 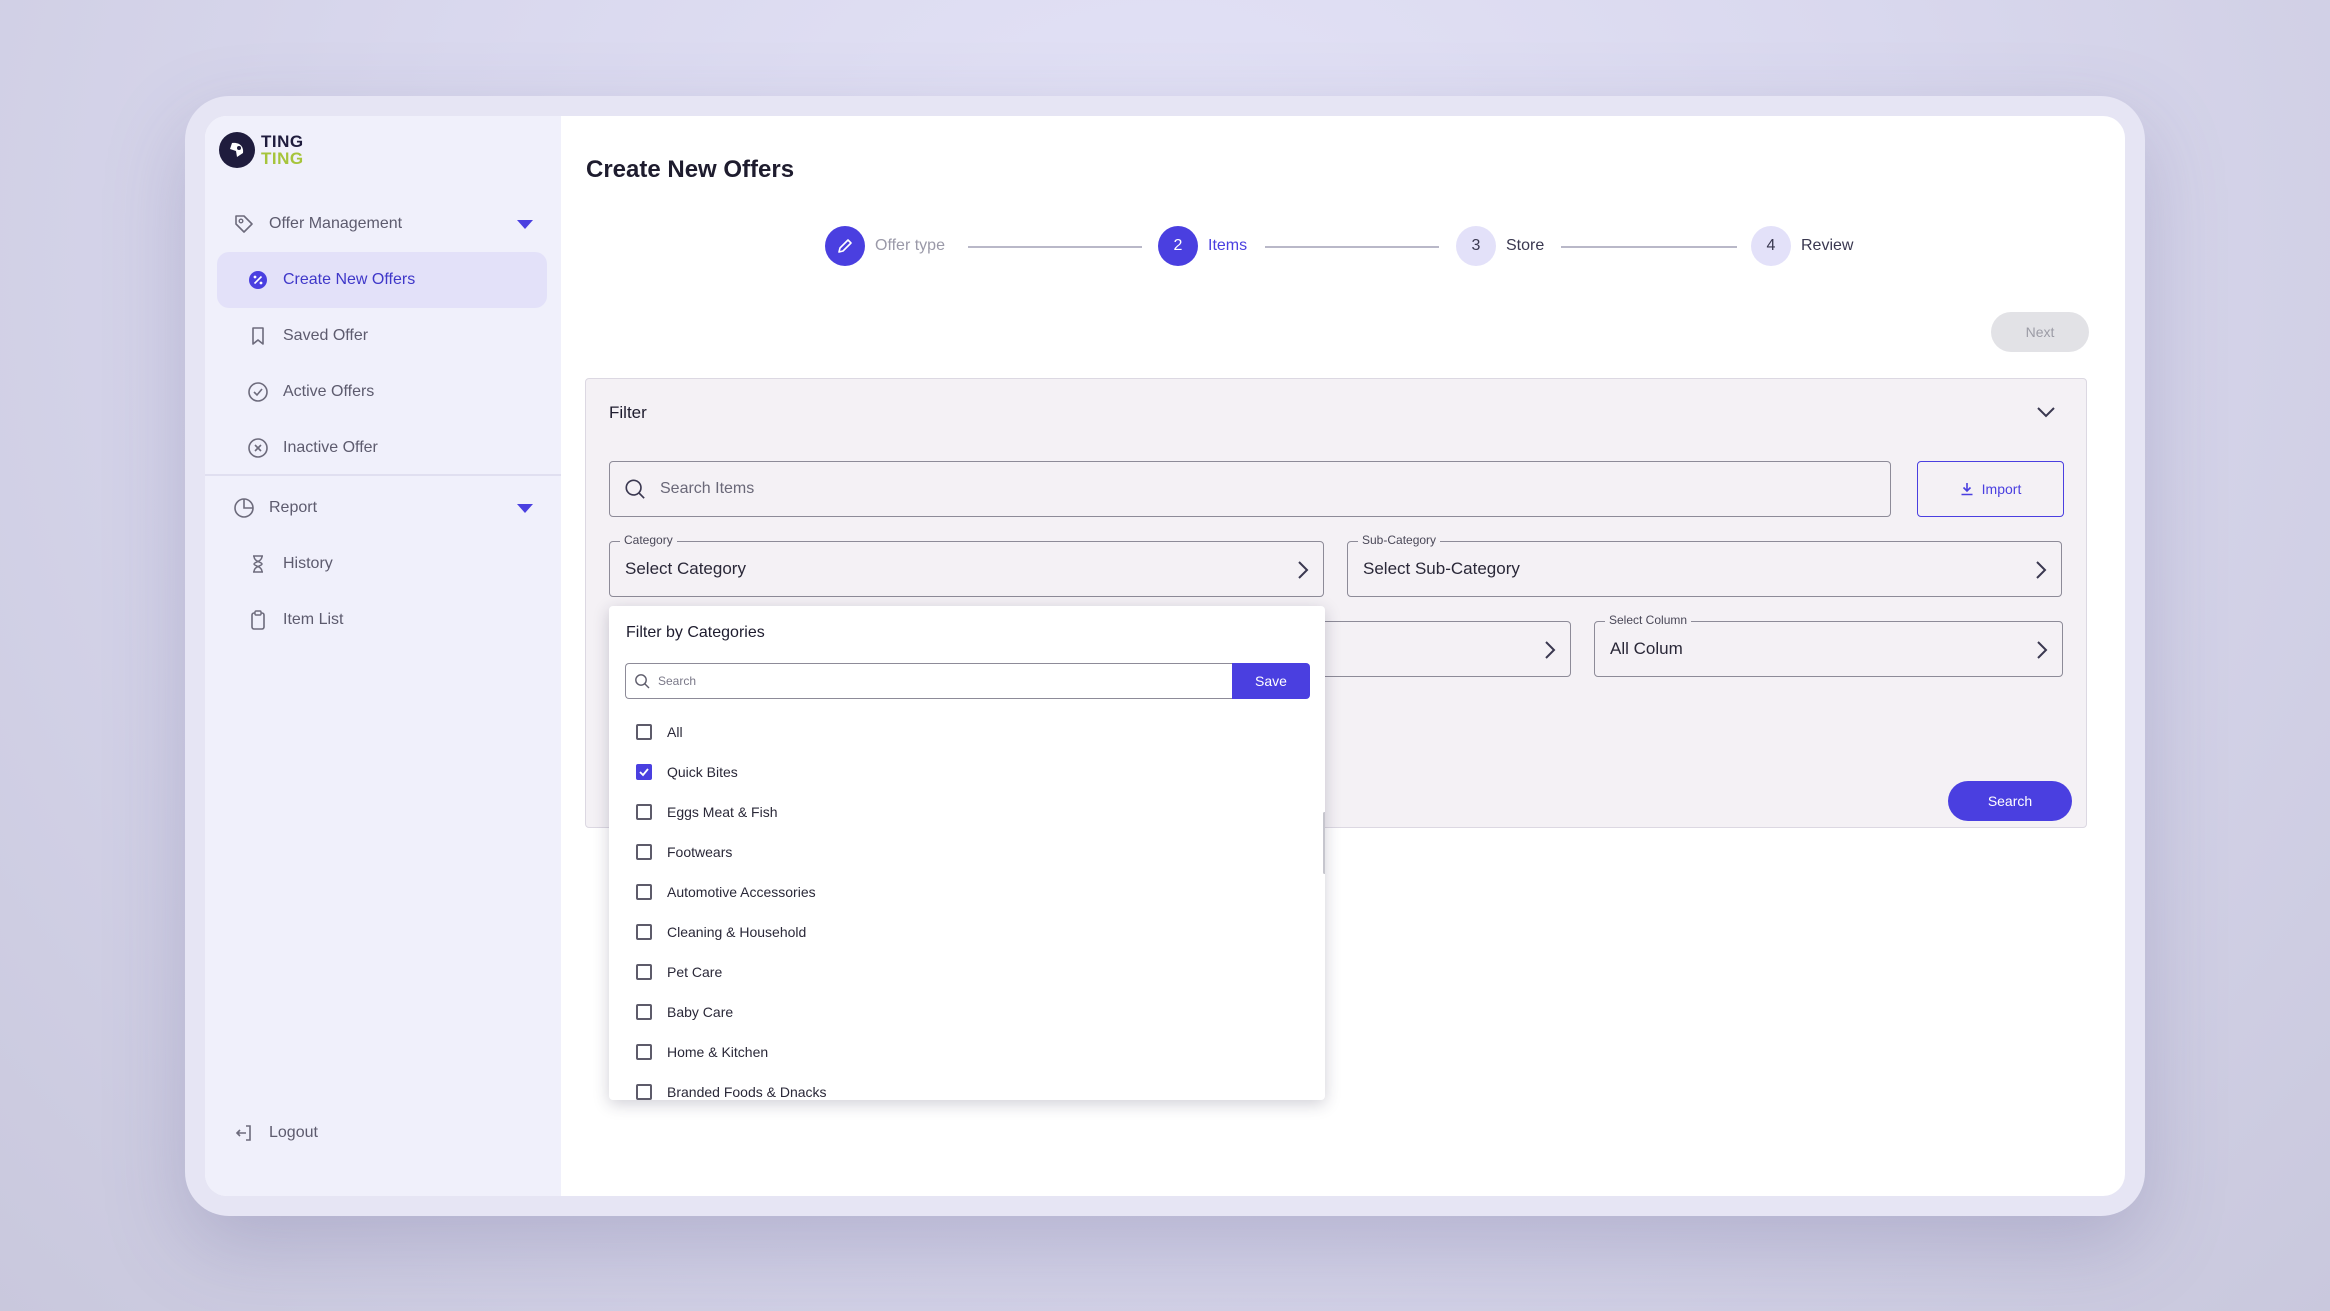 I want to click on search-items-placeholder: Search Items, so click(x=707, y=488).